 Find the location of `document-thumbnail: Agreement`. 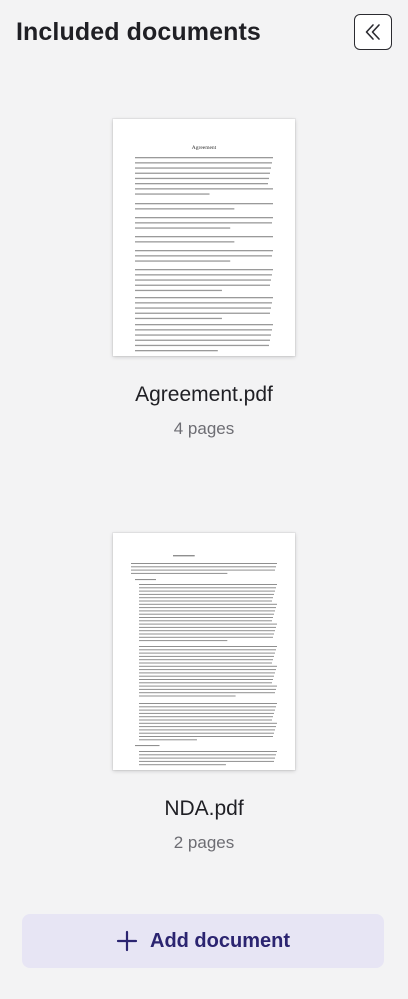

document-thumbnail: Agreement is located at coordinates (204, 237).